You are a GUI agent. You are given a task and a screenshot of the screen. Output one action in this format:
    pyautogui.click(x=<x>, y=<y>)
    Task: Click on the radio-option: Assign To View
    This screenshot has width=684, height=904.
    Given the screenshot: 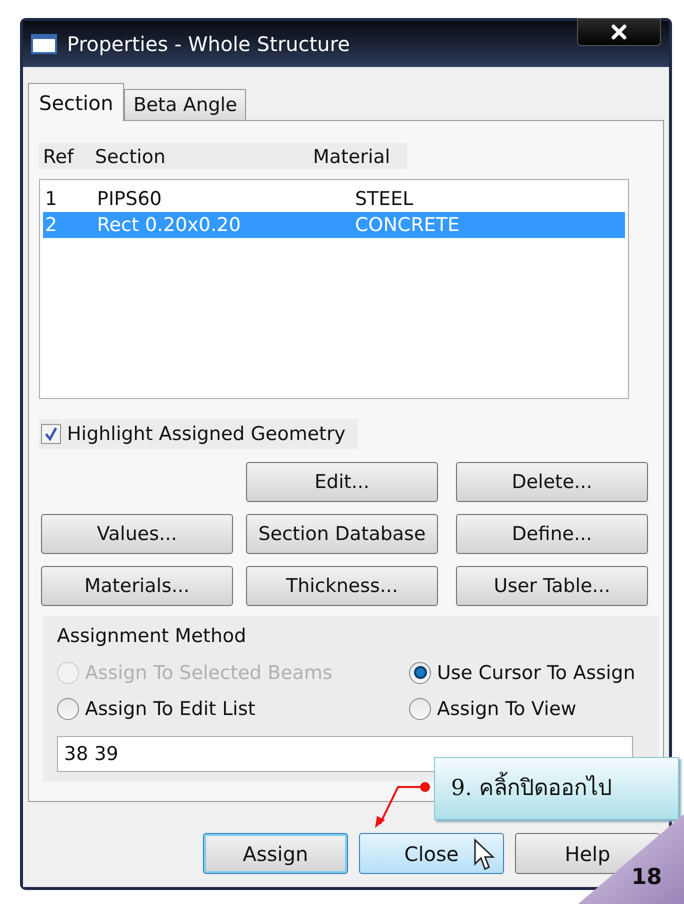 What is the action you would take?
    pyautogui.click(x=527, y=709)
    